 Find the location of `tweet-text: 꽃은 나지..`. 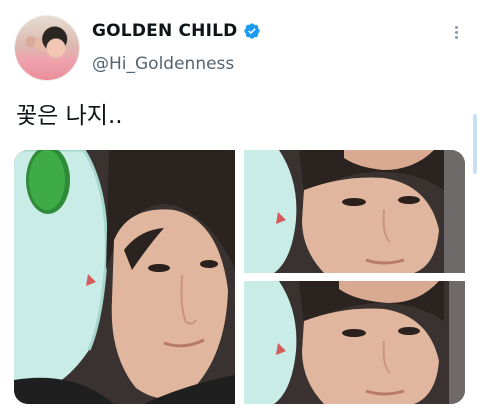

tweet-text: 꽃은 나지.. is located at coordinates (69, 116).